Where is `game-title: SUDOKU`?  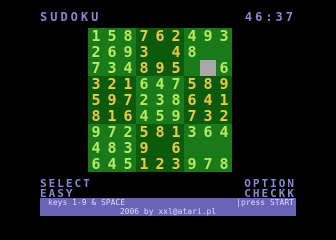
game-title: SUDOKU is located at coordinates (71, 17).